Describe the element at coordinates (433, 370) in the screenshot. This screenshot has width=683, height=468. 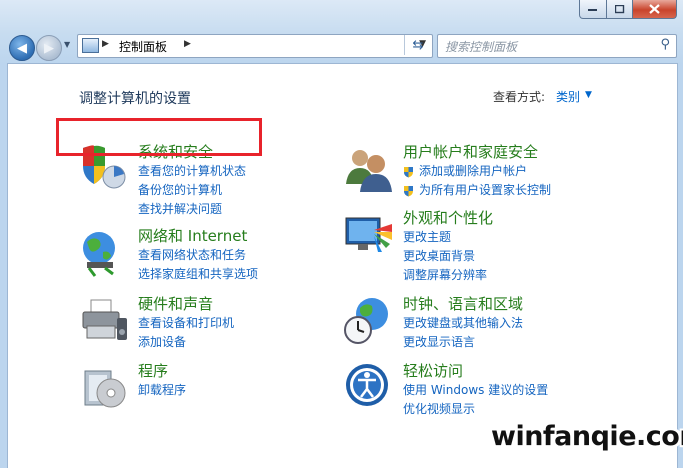
I see `category-title: 轻松访问` at that location.